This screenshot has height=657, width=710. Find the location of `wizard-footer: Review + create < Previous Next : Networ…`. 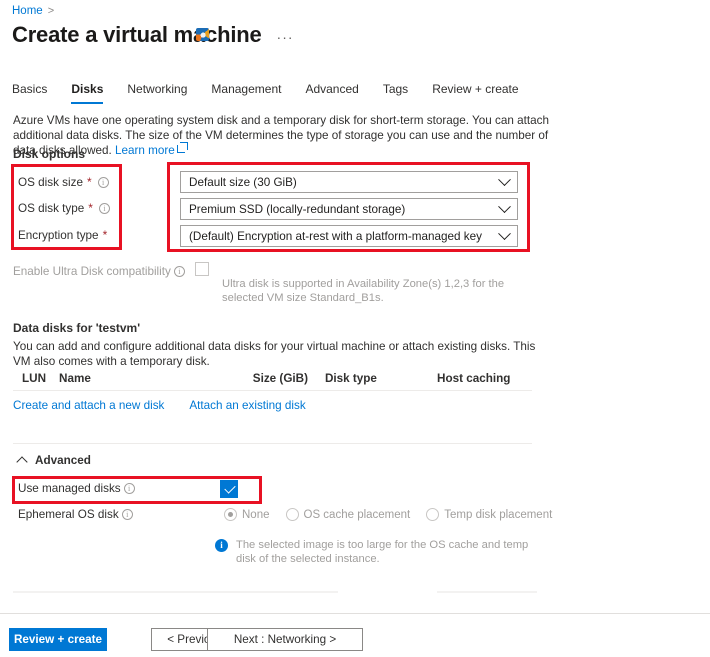

wizard-footer: Review + create < Previous Next : Networ… is located at coordinates (355, 635).